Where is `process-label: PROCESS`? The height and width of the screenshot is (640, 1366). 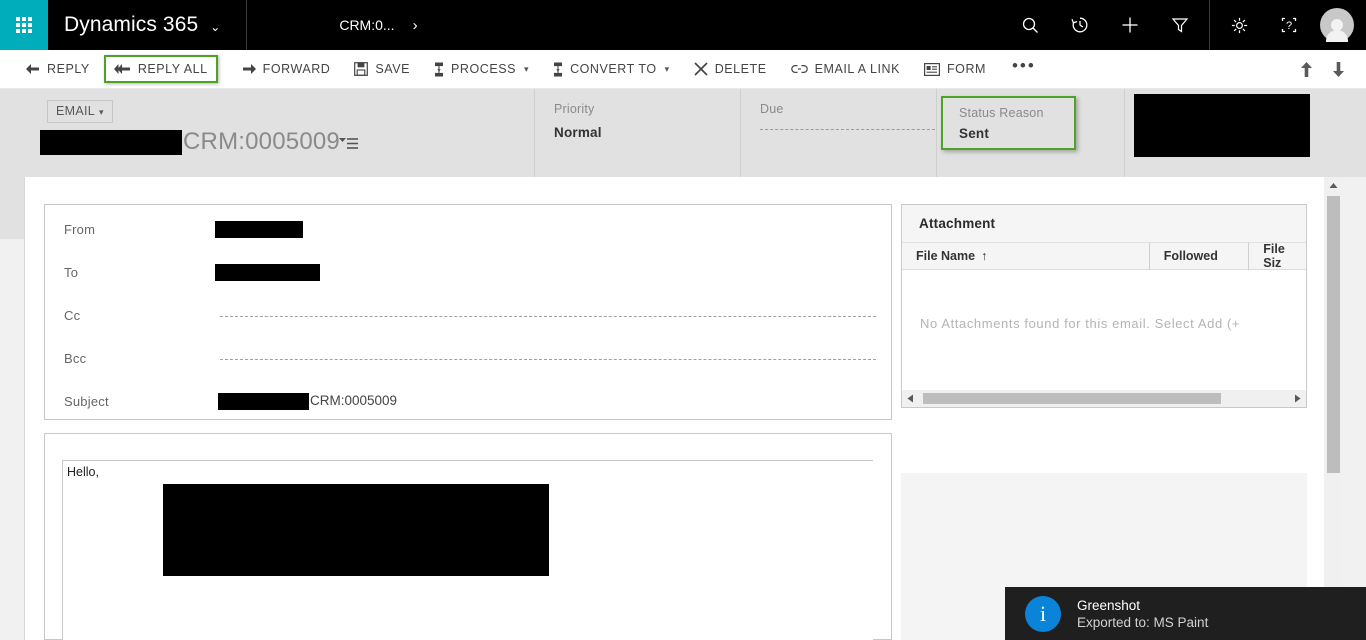
process-label: PROCESS is located at coordinates (483, 69).